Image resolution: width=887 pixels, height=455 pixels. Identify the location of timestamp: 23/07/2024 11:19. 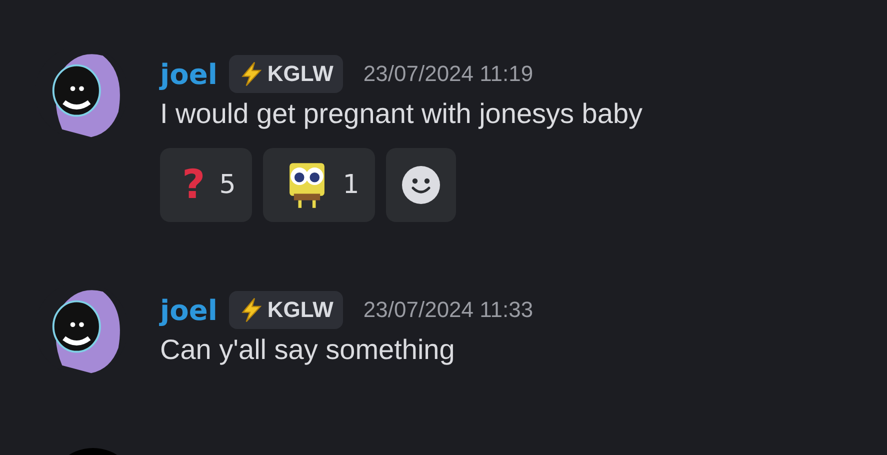
(448, 74).